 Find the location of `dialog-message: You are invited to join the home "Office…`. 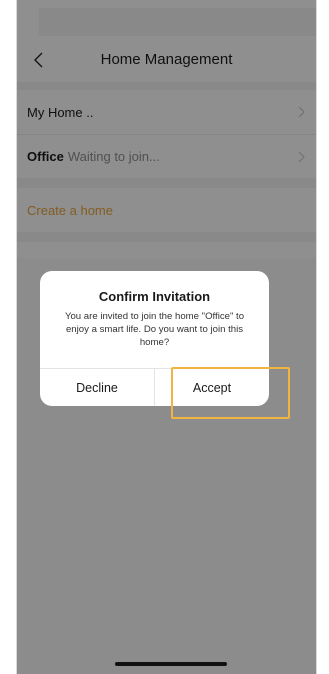

dialog-message: You are invited to join the home "Office… is located at coordinates (154, 329).